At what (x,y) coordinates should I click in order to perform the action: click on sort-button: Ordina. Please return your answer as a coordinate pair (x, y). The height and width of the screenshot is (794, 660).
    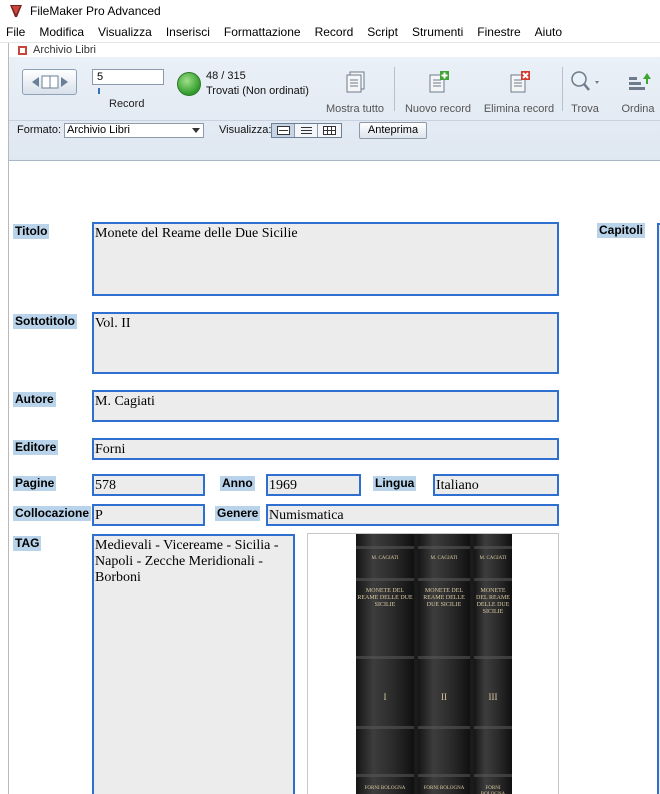
    Looking at the image, I should click on (637, 92).